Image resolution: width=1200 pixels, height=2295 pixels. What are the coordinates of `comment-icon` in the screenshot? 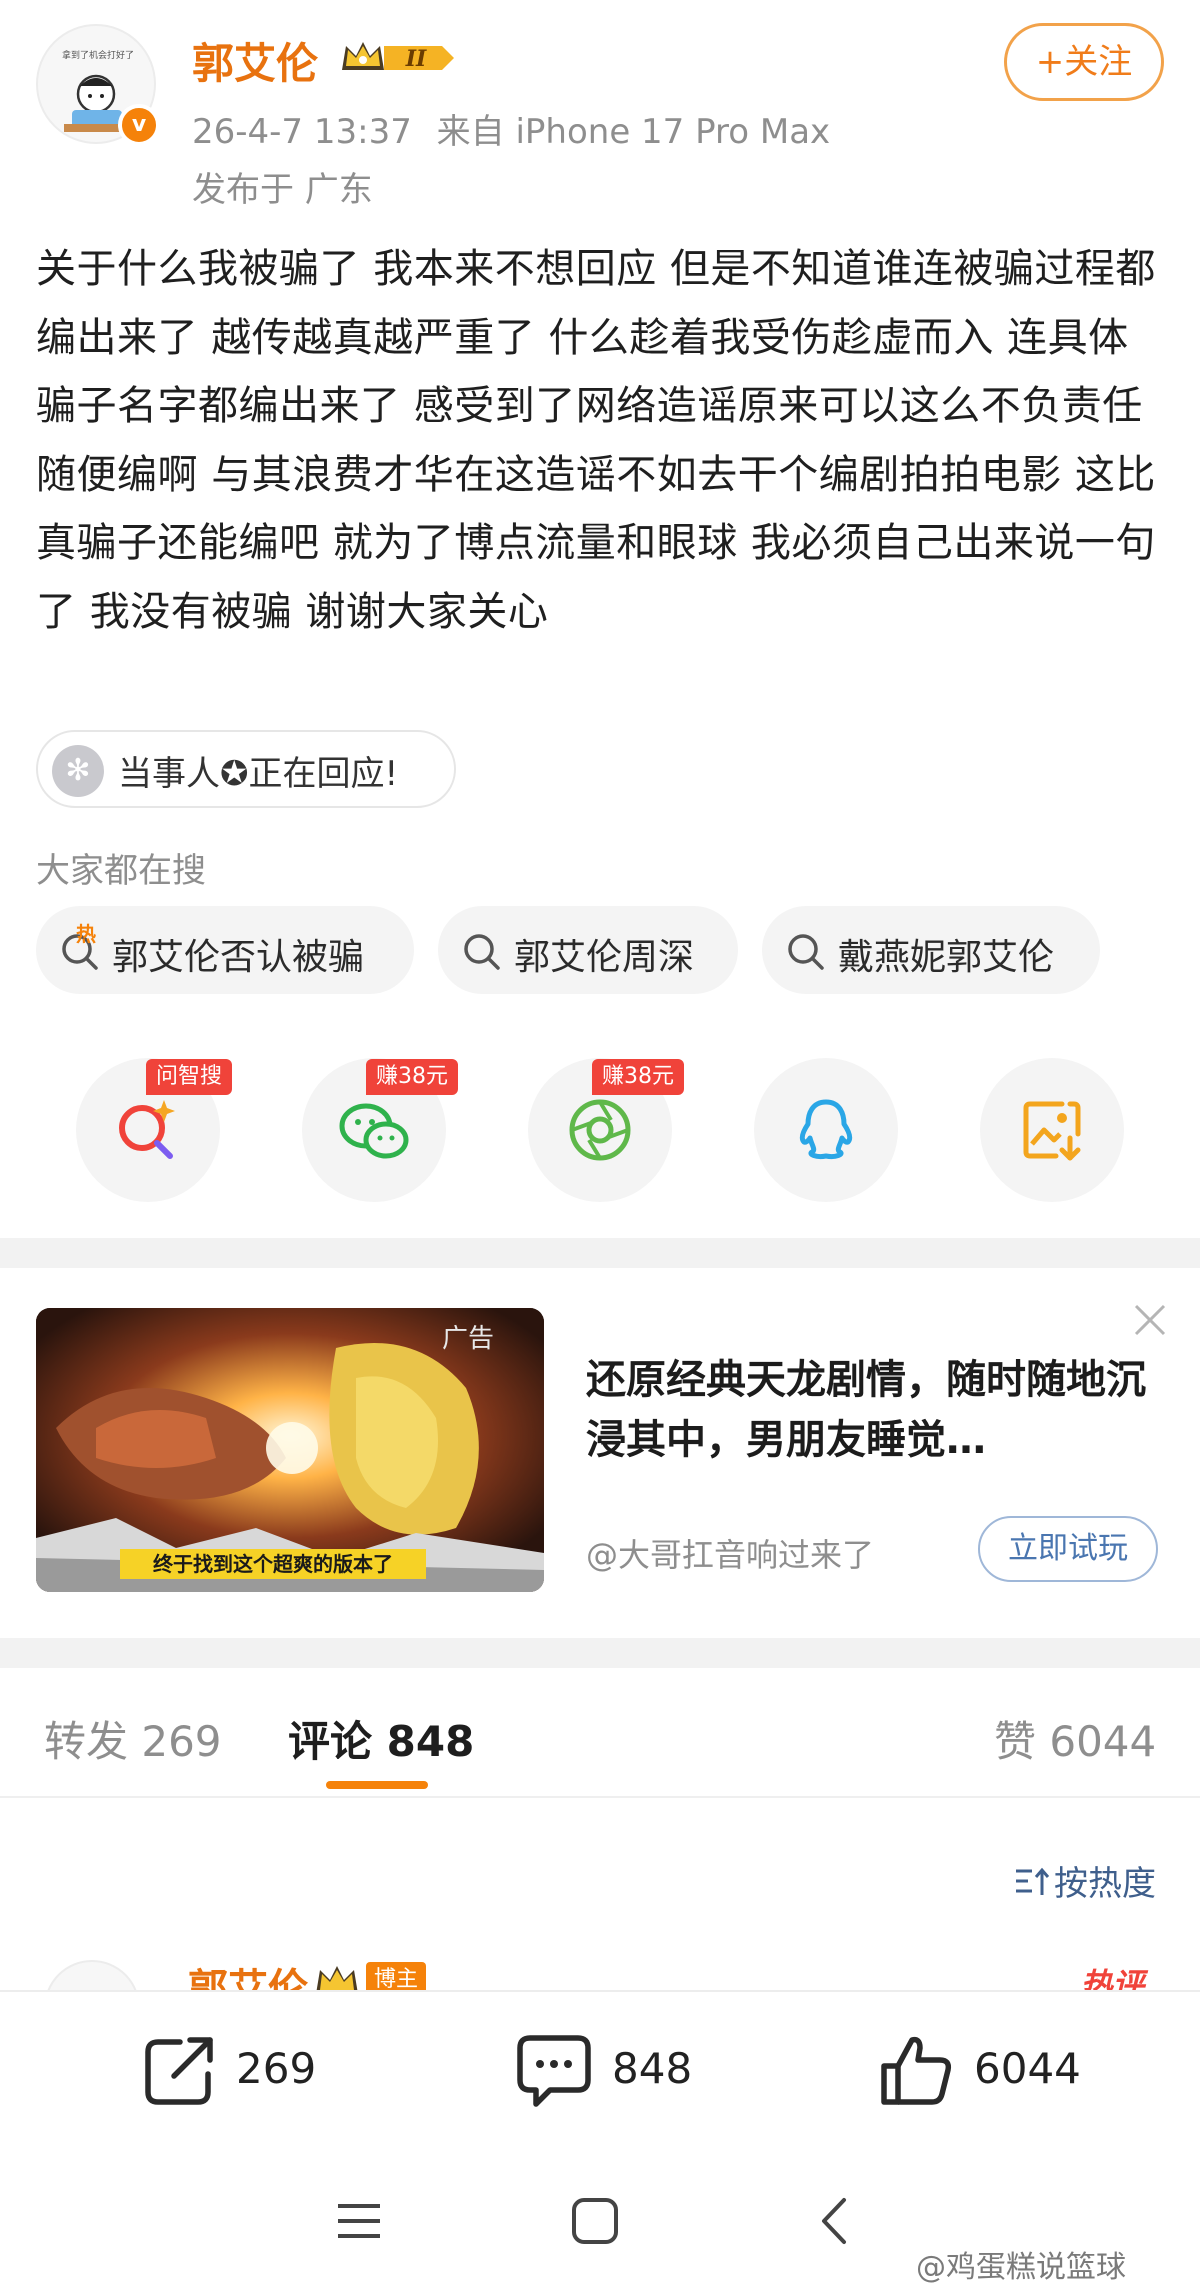 It's located at (554, 2071).